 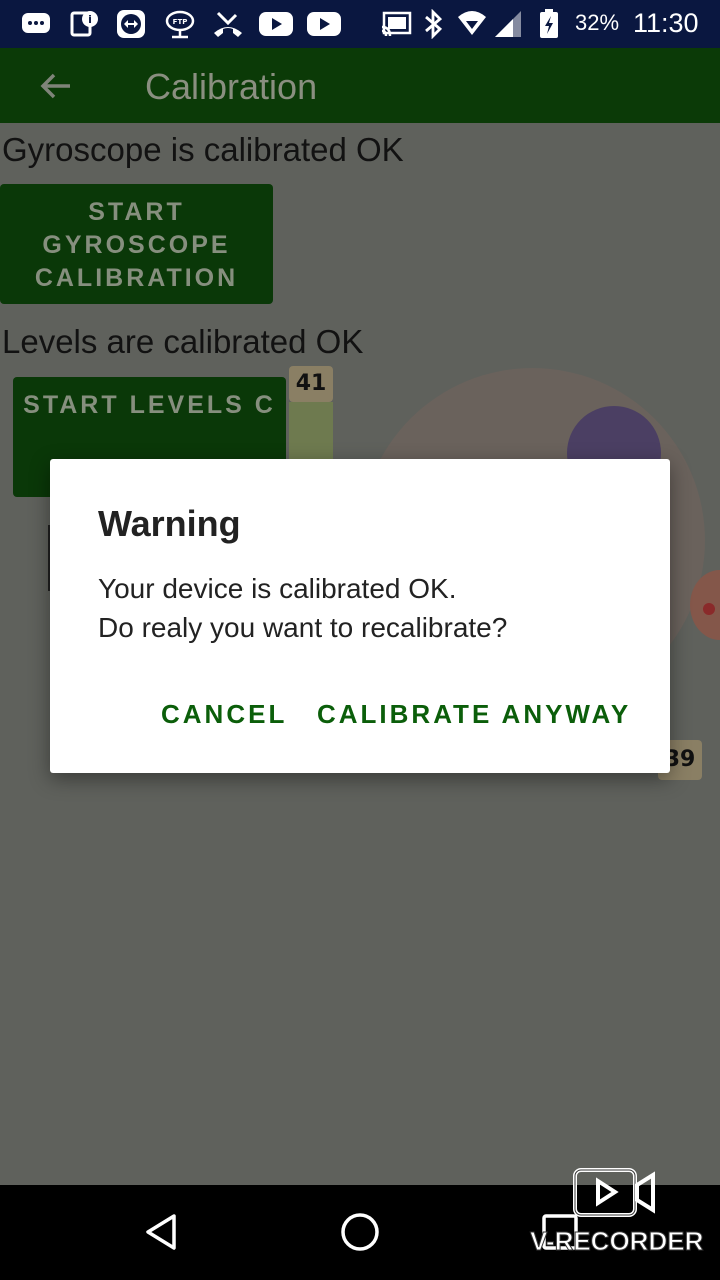 I want to click on status-bar: i FTP 32% 11:30, so click(x=360, y=24).